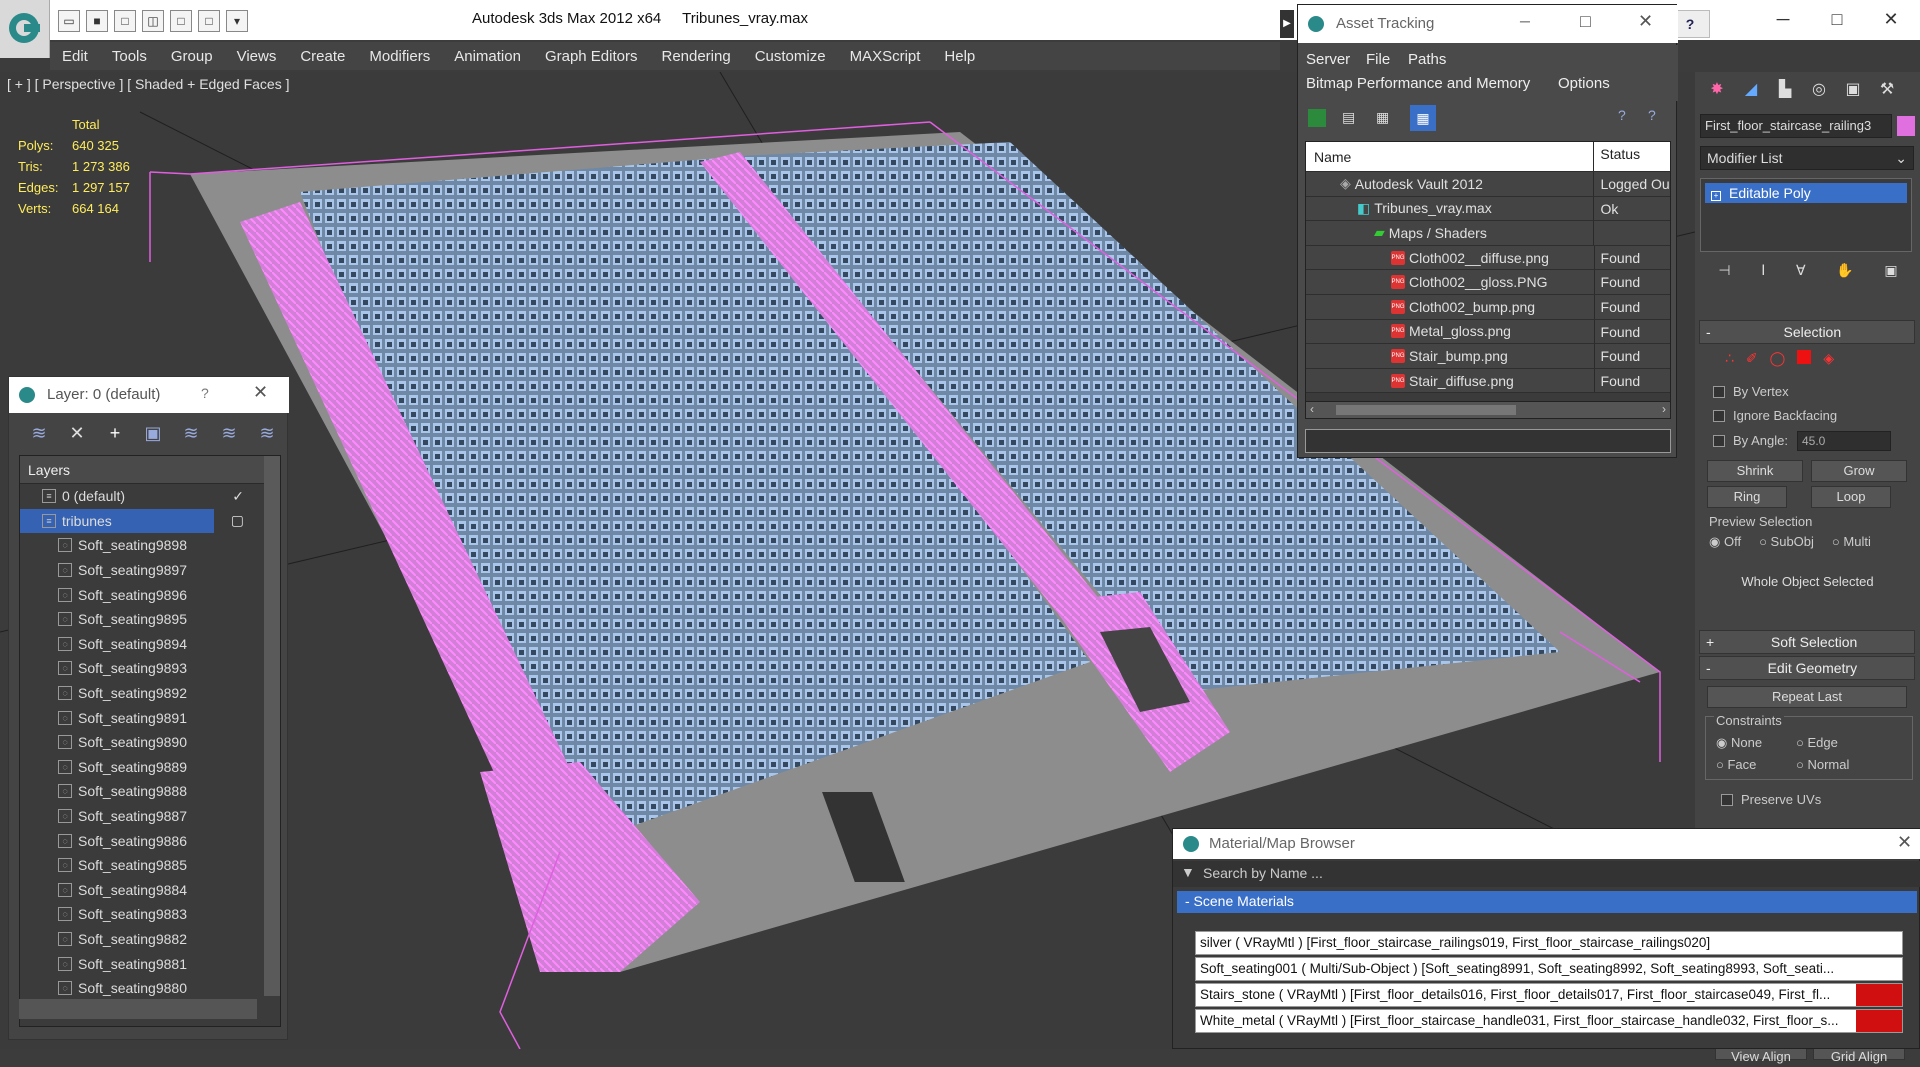  Describe the element at coordinates (137, 914) in the screenshot. I see `layer-row: ◌ Soft_seating9883` at that location.